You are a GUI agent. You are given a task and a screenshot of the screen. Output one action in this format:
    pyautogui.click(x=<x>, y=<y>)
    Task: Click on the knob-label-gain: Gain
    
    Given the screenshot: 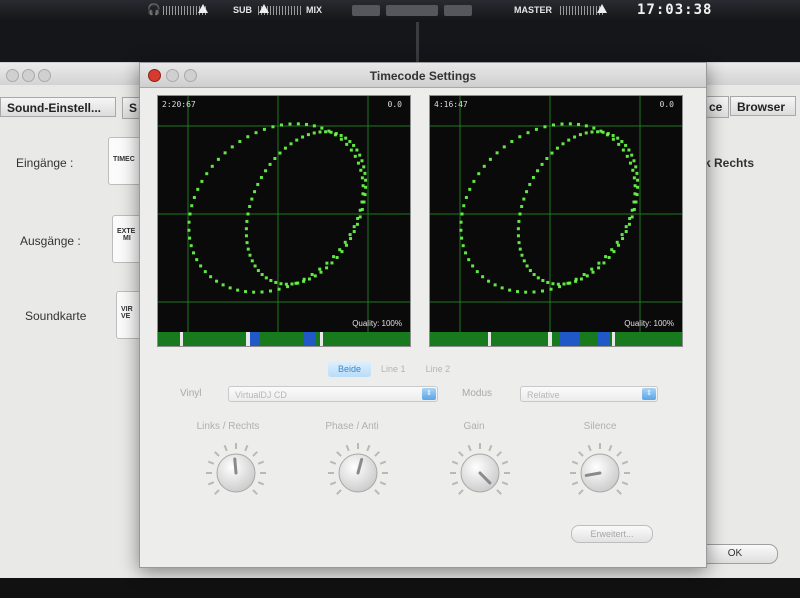 What is the action you would take?
    pyautogui.click(x=474, y=426)
    